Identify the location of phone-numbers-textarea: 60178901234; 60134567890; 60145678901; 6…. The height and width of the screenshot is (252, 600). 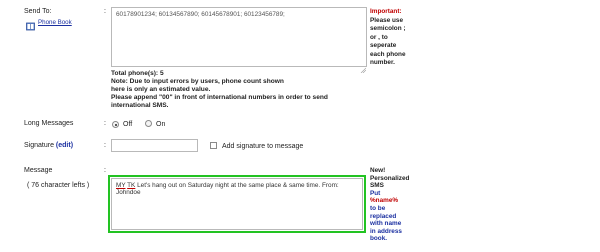
(239, 37).